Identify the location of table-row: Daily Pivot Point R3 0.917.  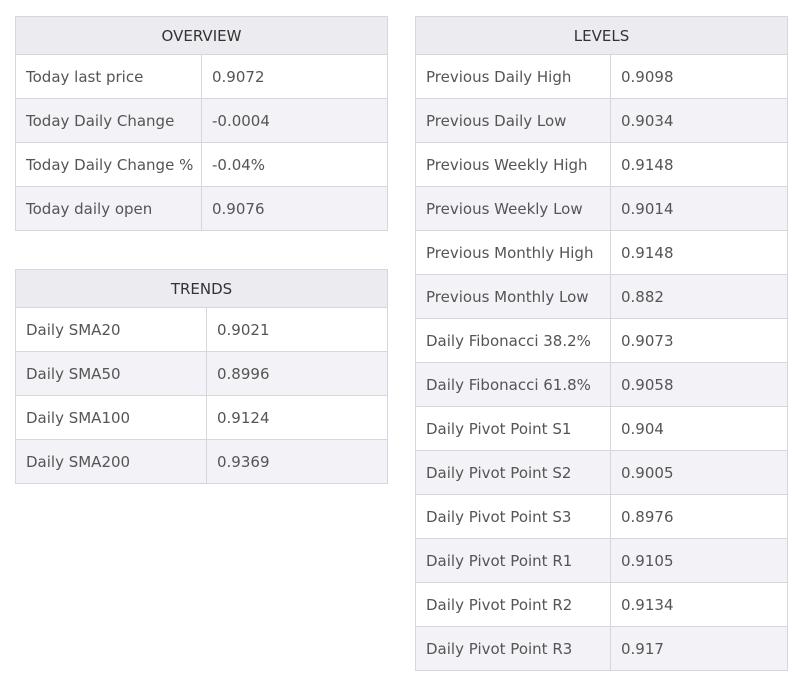
(601, 648).